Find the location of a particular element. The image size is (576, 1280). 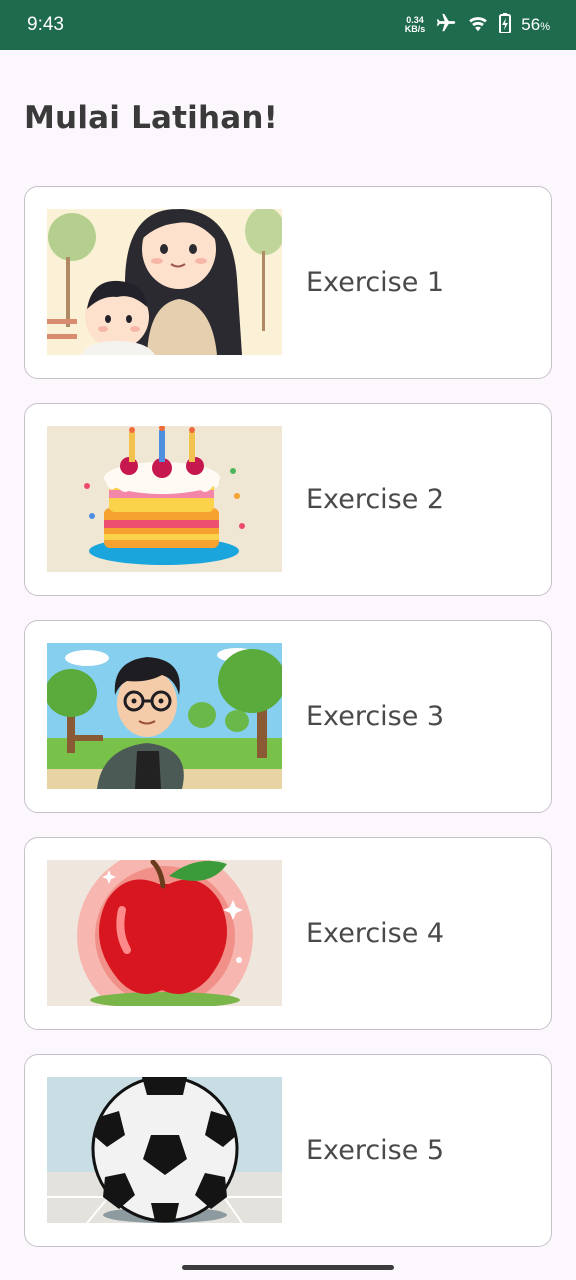

status-icons: 0.34 KB/s 56% is located at coordinates (477, 25).